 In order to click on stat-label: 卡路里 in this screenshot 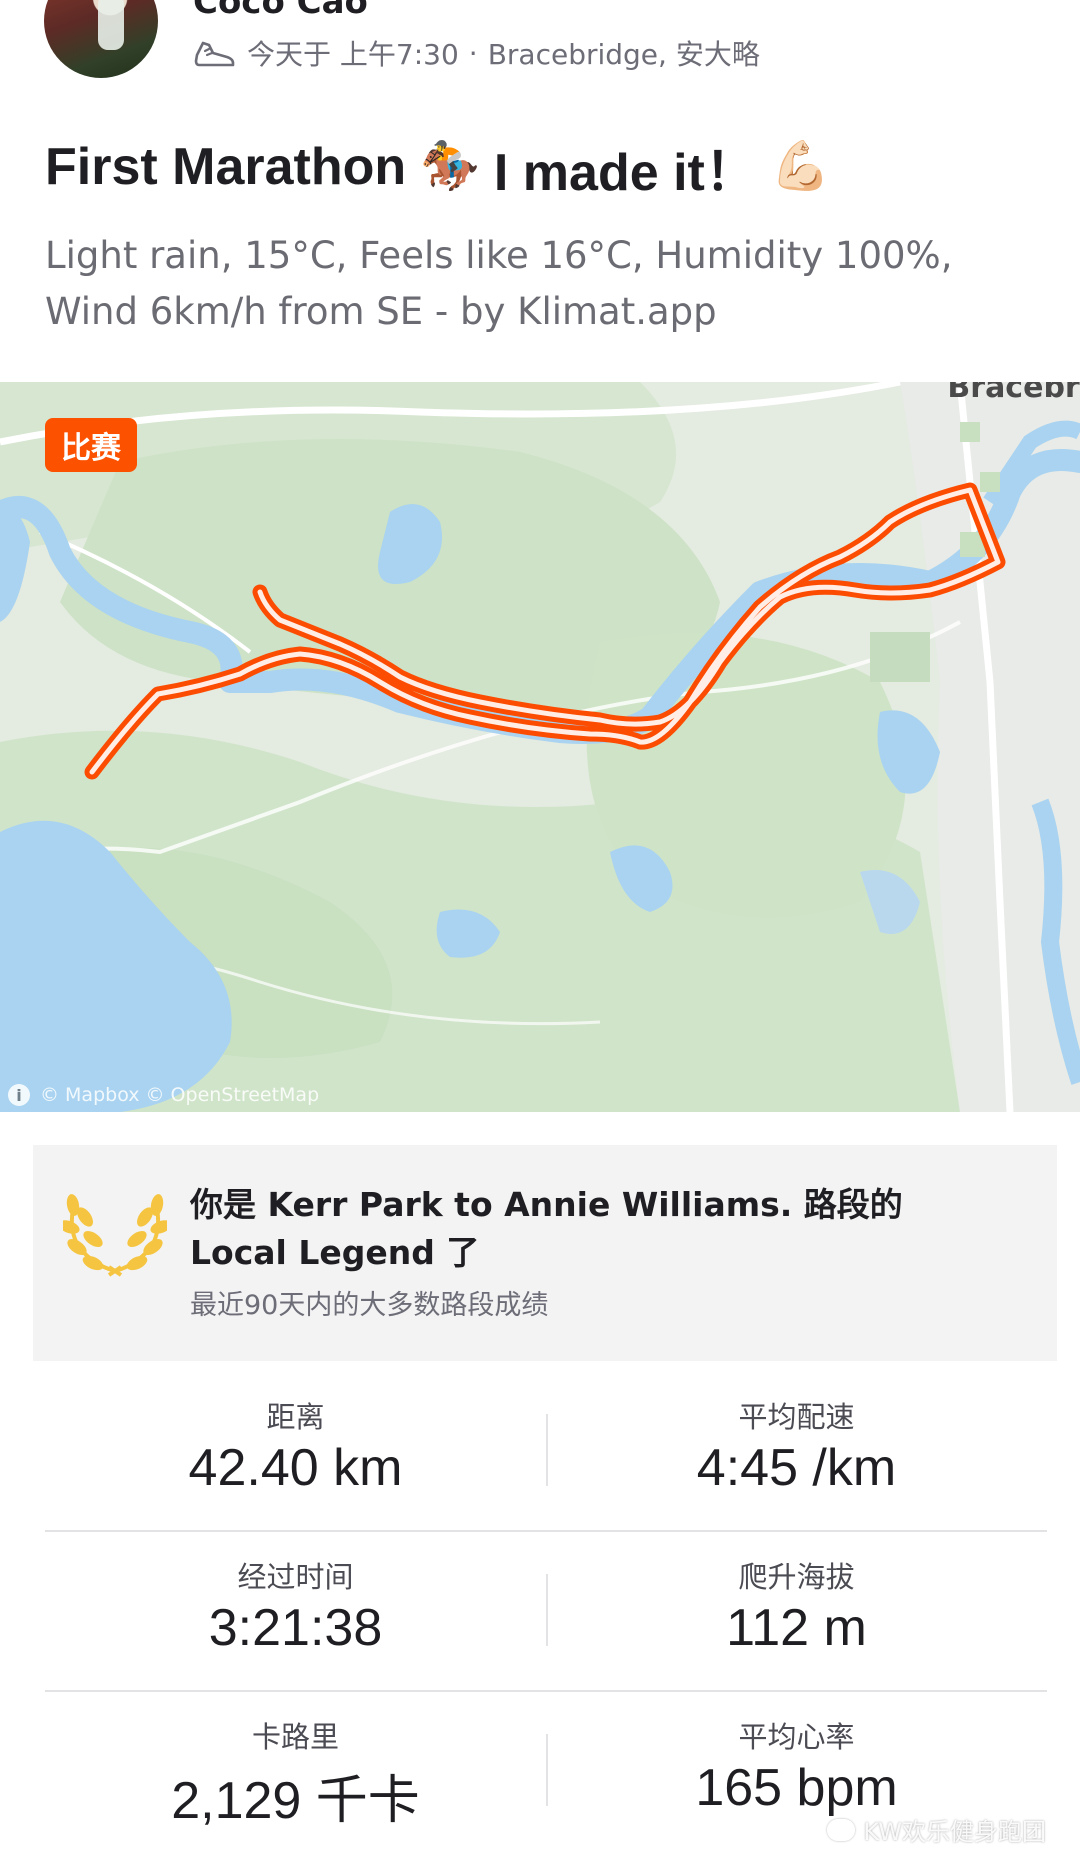, I will do `click(295, 1737)`.